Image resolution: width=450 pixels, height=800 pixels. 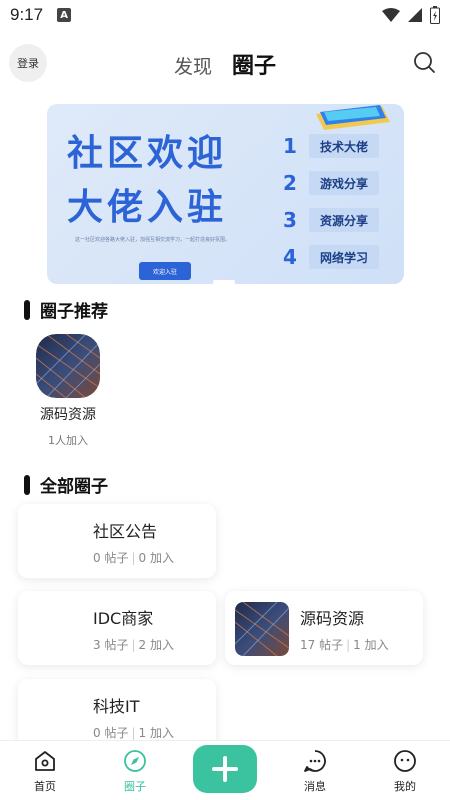 I want to click on nav-label-home: 首页, so click(x=45, y=786).